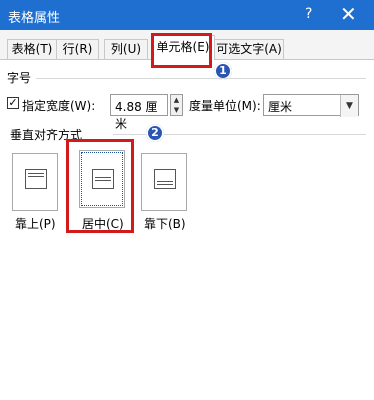  Describe the element at coordinates (311, 105) in the screenshot. I see `measure-unit-select: 厘米 ▼` at that location.